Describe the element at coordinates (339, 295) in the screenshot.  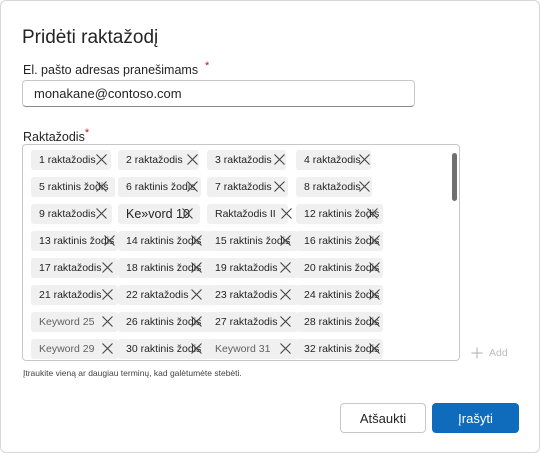
I see `keyword-tag: 24 raktinis žodis` at that location.